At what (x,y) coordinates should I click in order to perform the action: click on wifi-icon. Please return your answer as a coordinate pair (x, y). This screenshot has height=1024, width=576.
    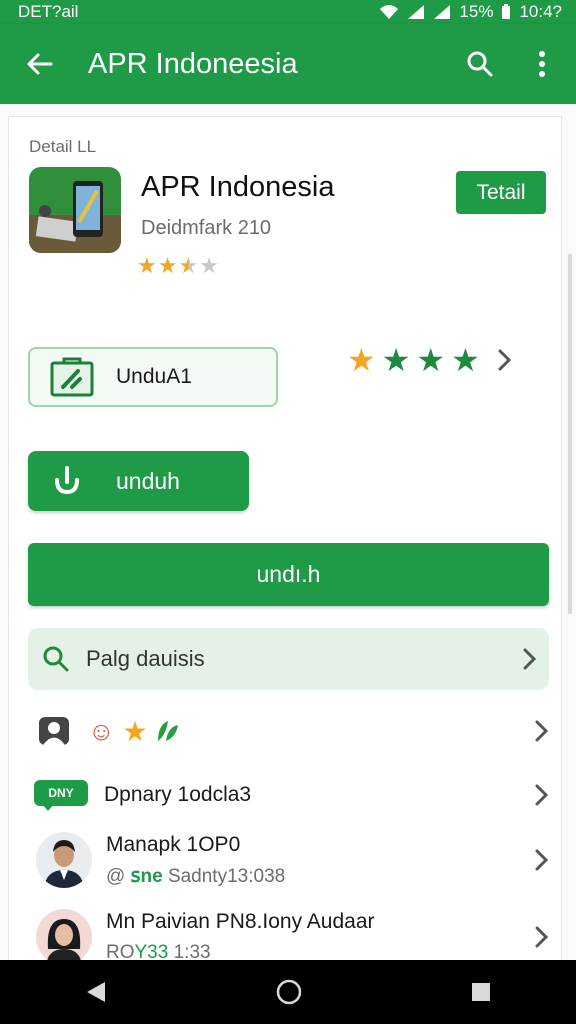
    Looking at the image, I should click on (389, 12).